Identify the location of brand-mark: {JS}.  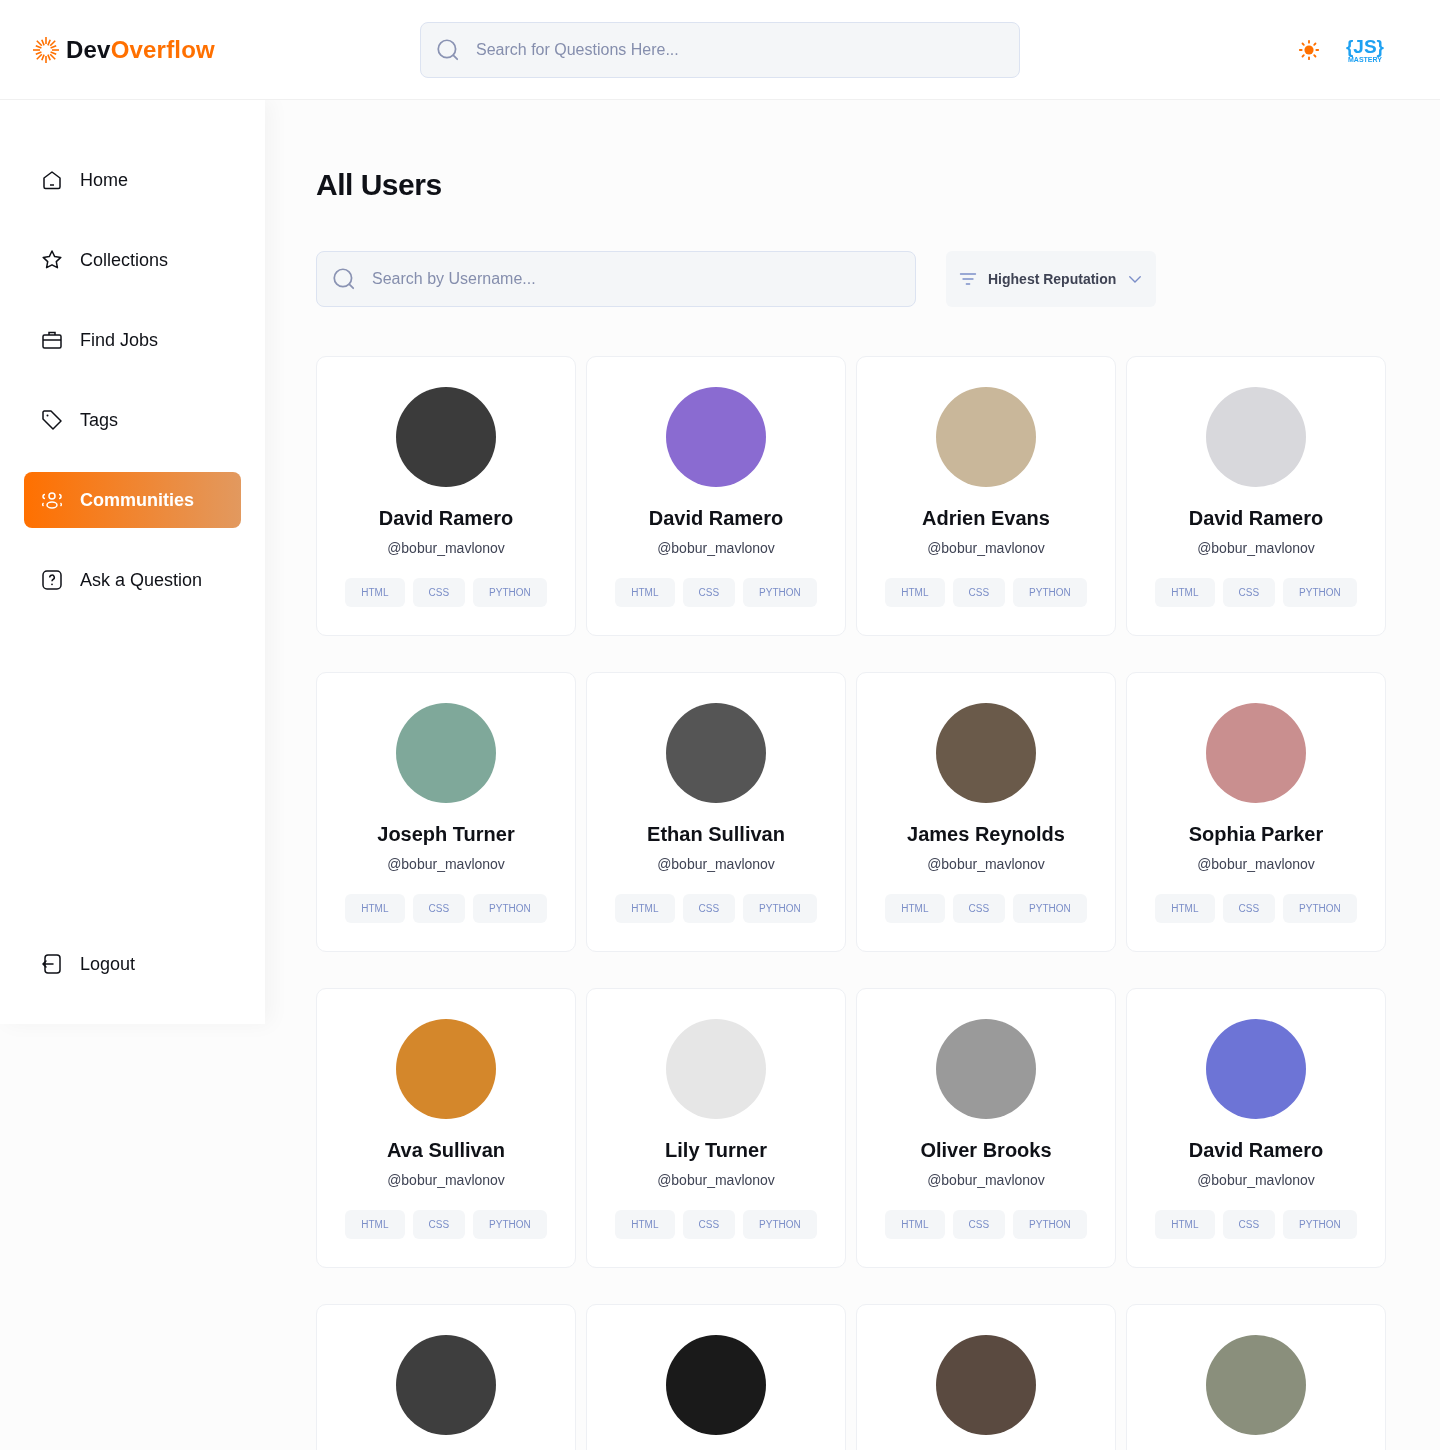
(1364, 46).